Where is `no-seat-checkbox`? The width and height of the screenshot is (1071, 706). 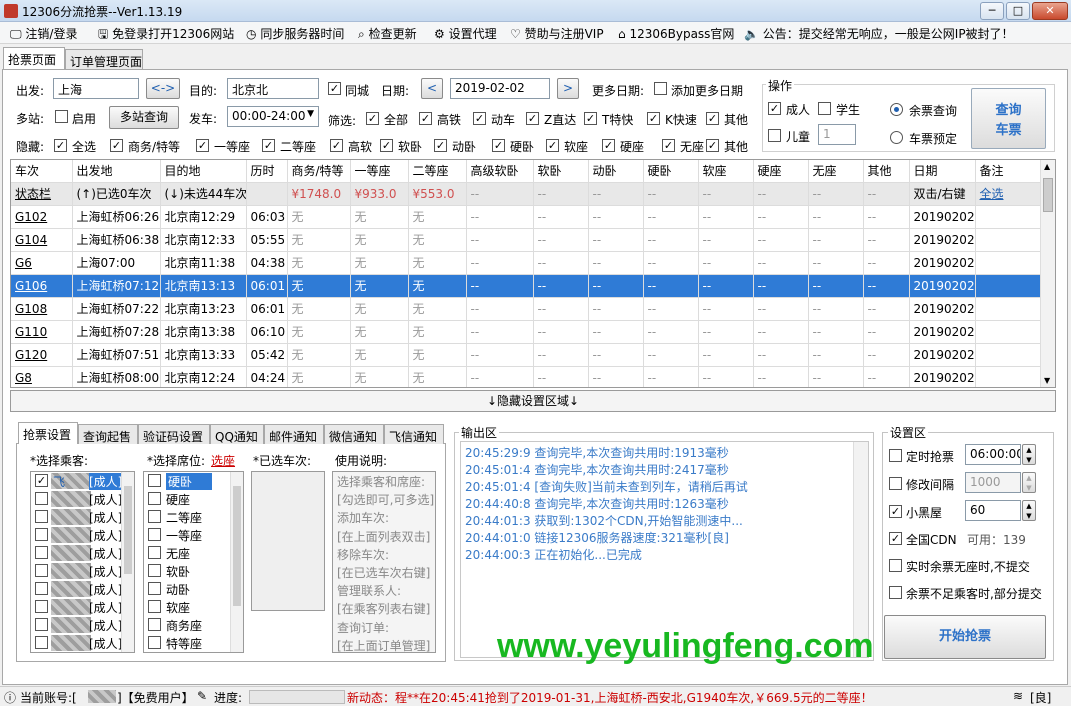
no-seat-checkbox is located at coordinates (895, 565).